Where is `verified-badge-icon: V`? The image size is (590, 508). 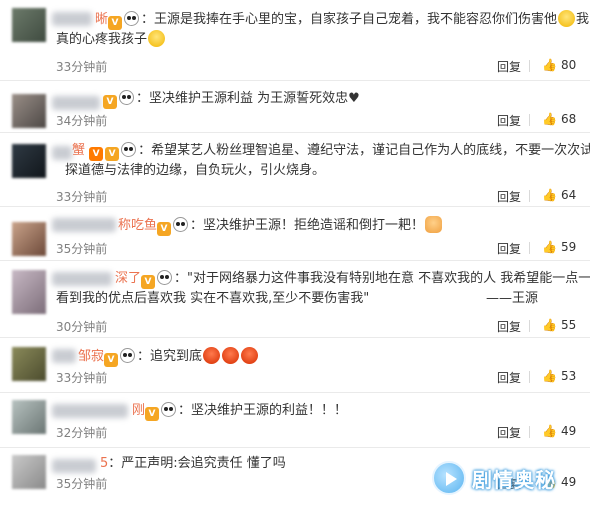
verified-badge-icon: V is located at coordinates (96, 154).